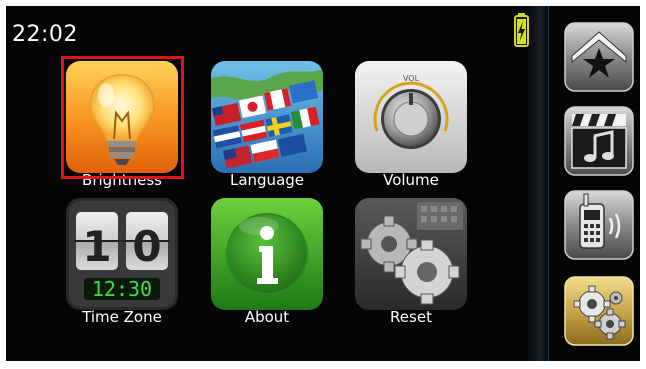 This screenshot has height=369, width=646. What do you see at coordinates (122, 254) in the screenshot?
I see `flip-clock-icon: 1 0 12:30` at bounding box center [122, 254].